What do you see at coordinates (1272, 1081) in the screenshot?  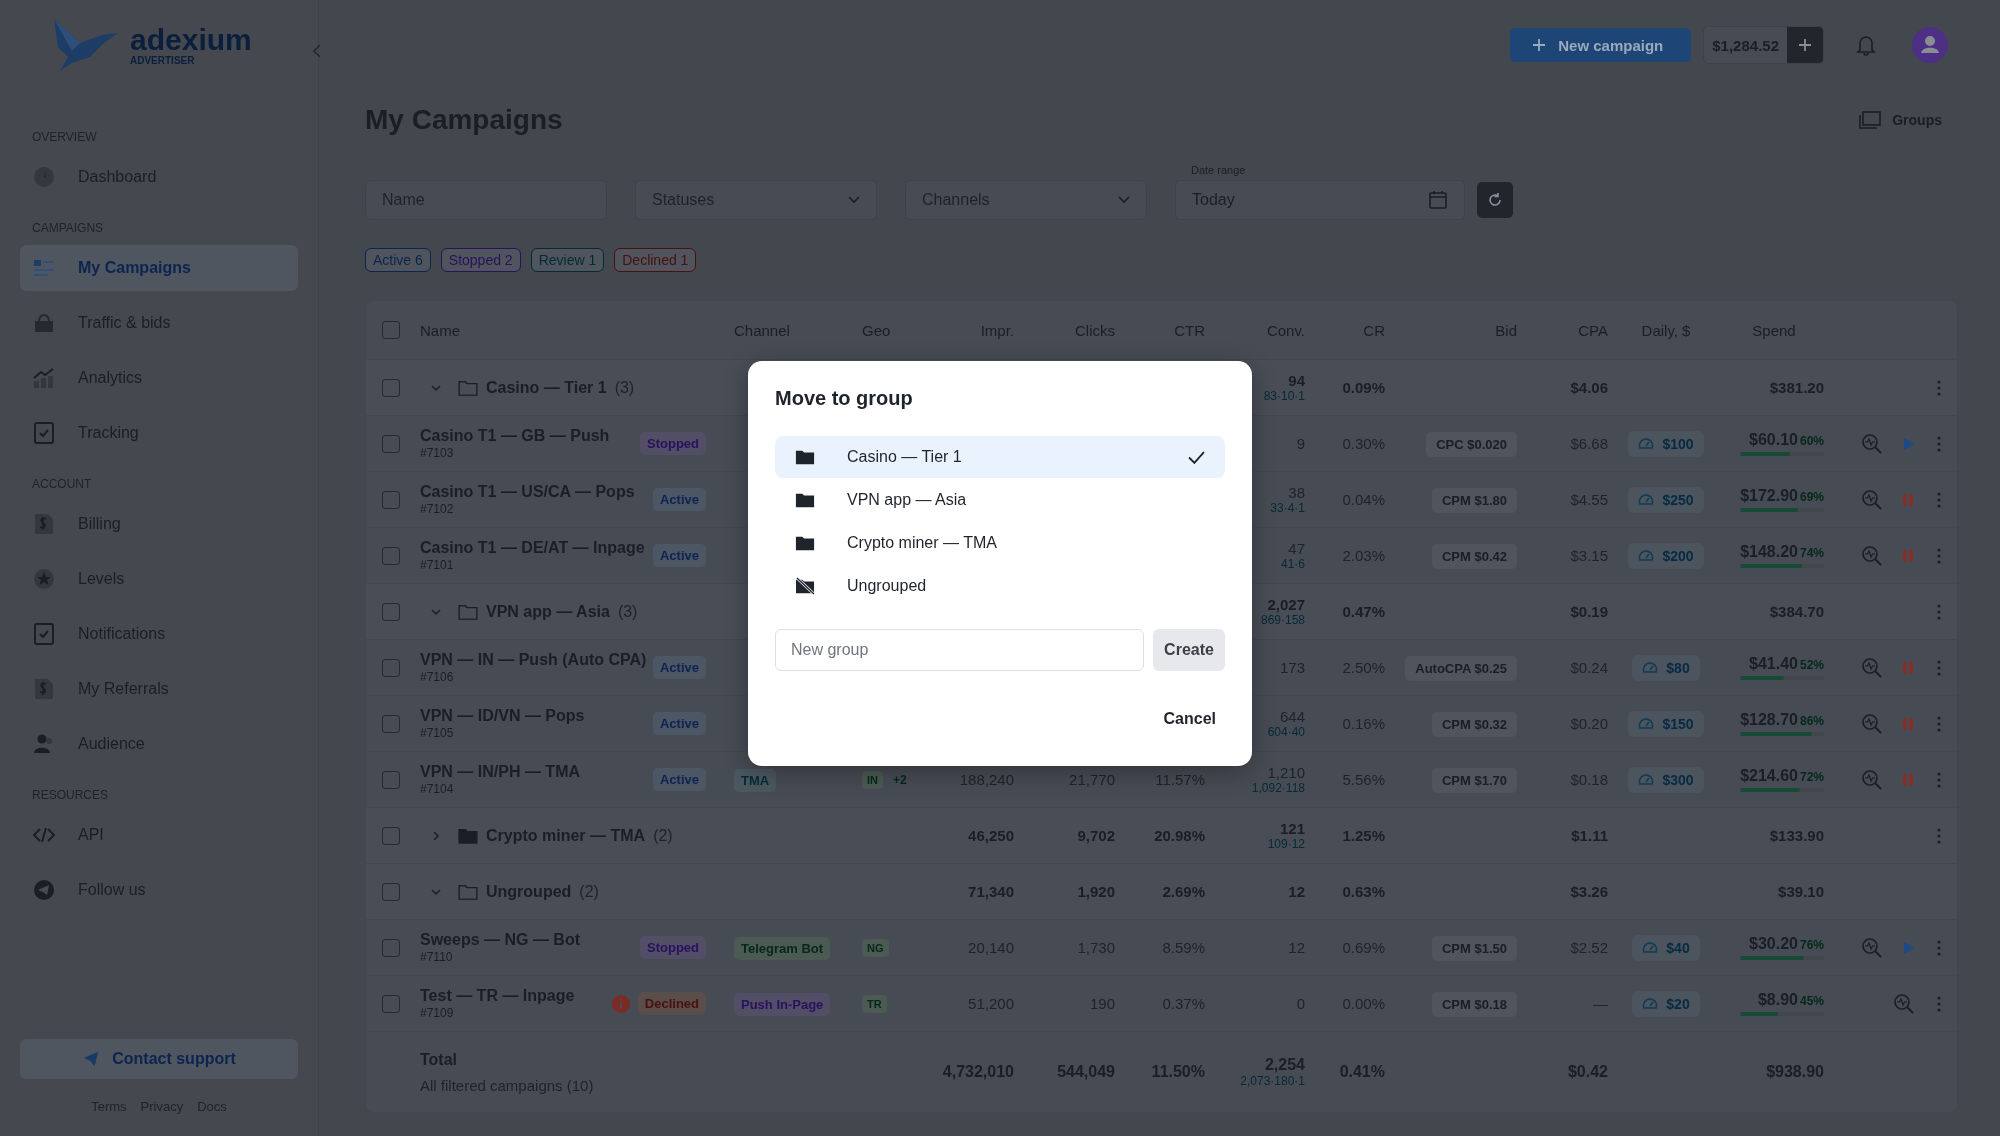 I see `conversions-breakdown: 2,073·180·1` at bounding box center [1272, 1081].